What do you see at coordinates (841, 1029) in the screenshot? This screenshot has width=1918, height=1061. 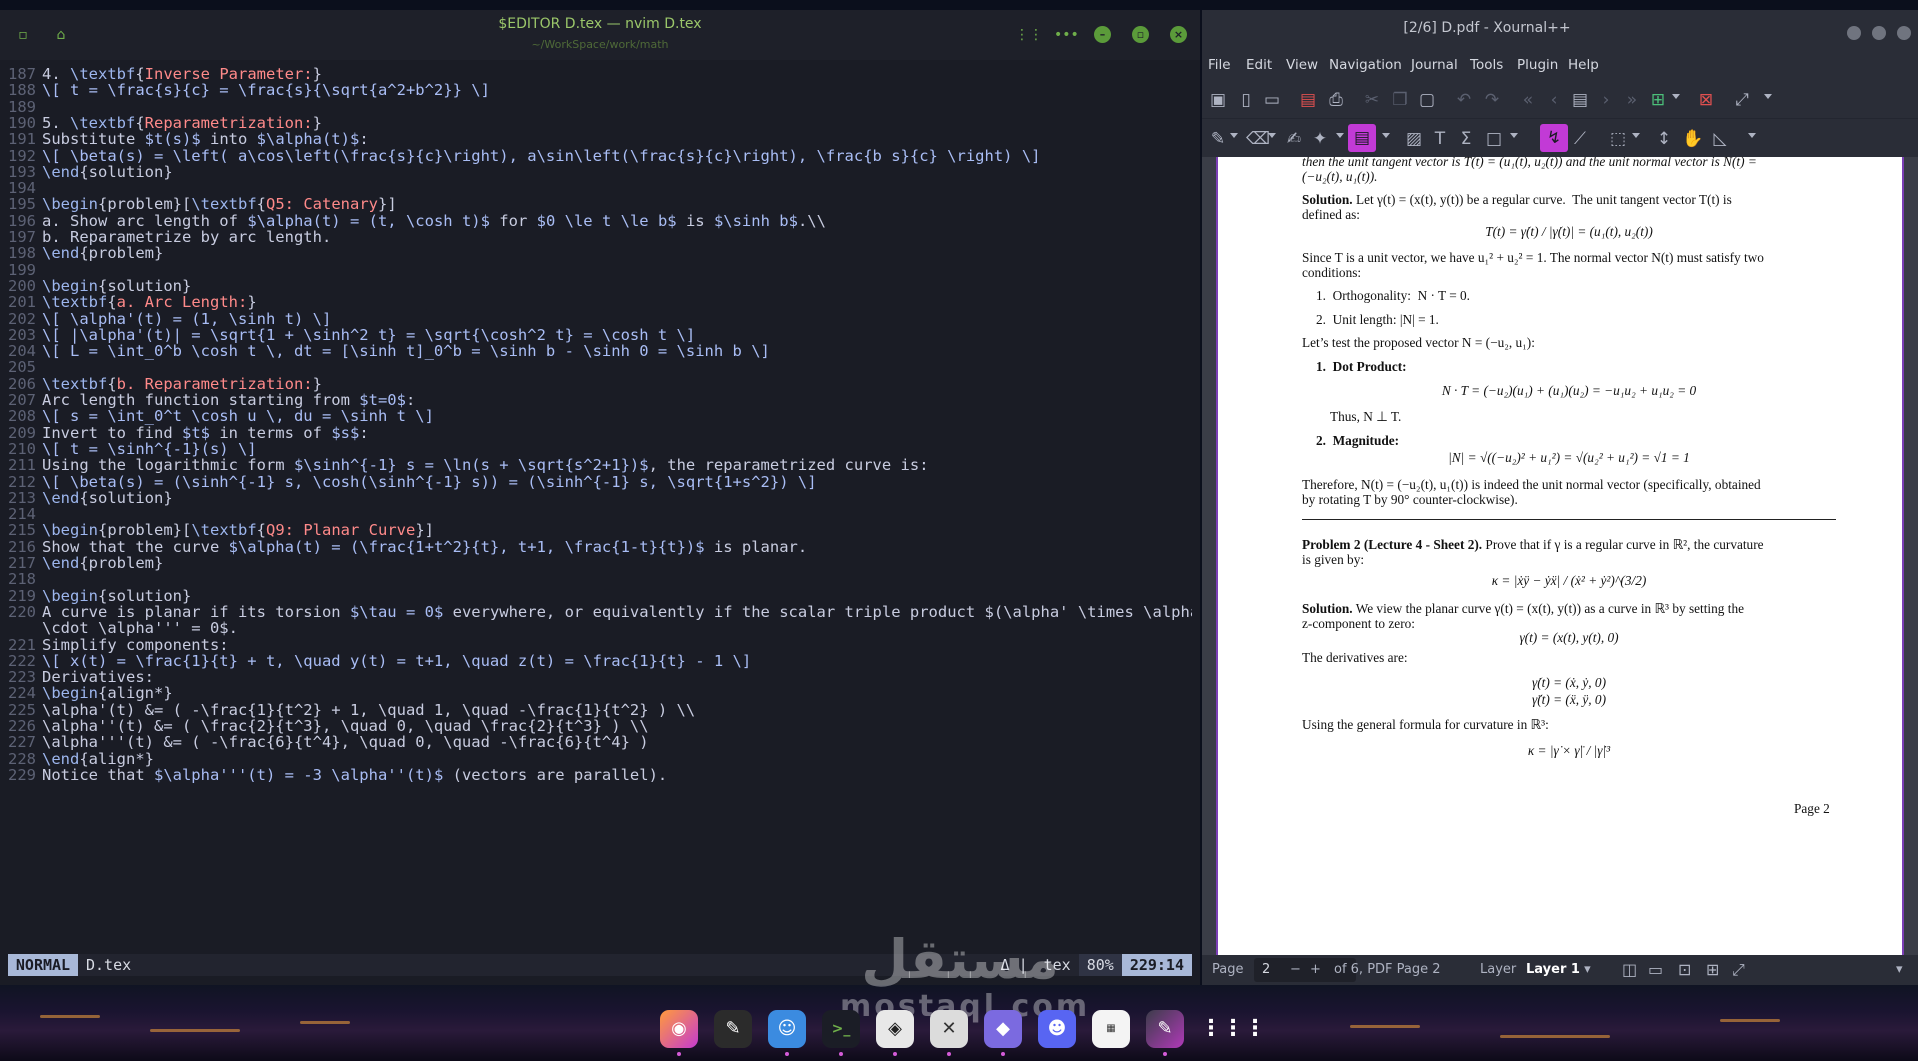 I see `terminal-icon: >_` at bounding box center [841, 1029].